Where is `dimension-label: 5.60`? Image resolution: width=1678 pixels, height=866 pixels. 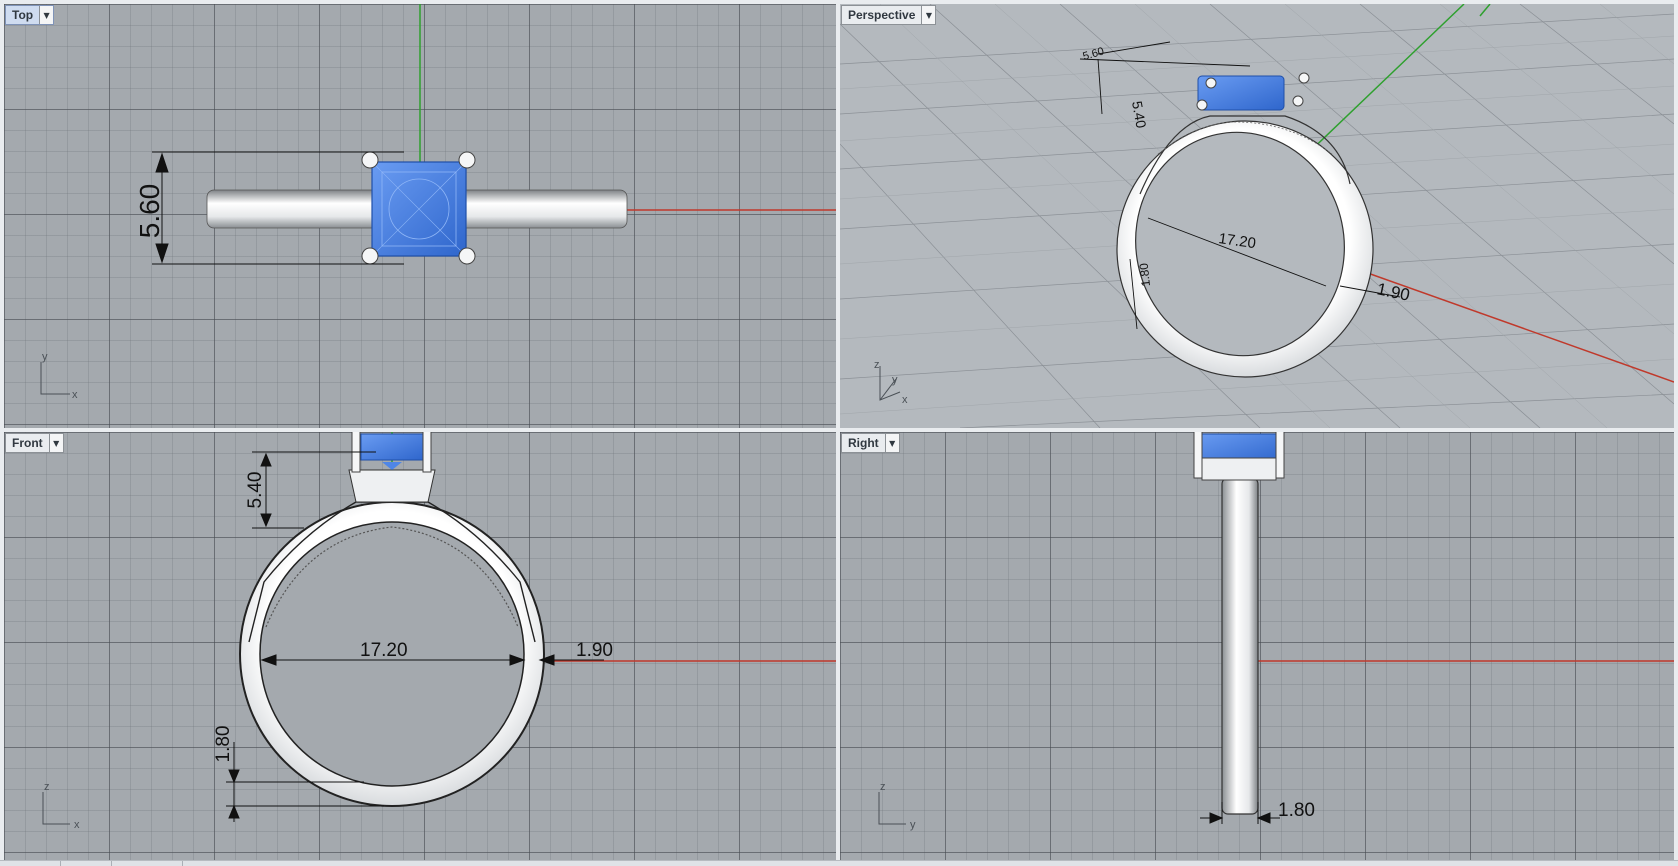 dimension-label: 5.60 is located at coordinates (149, 211).